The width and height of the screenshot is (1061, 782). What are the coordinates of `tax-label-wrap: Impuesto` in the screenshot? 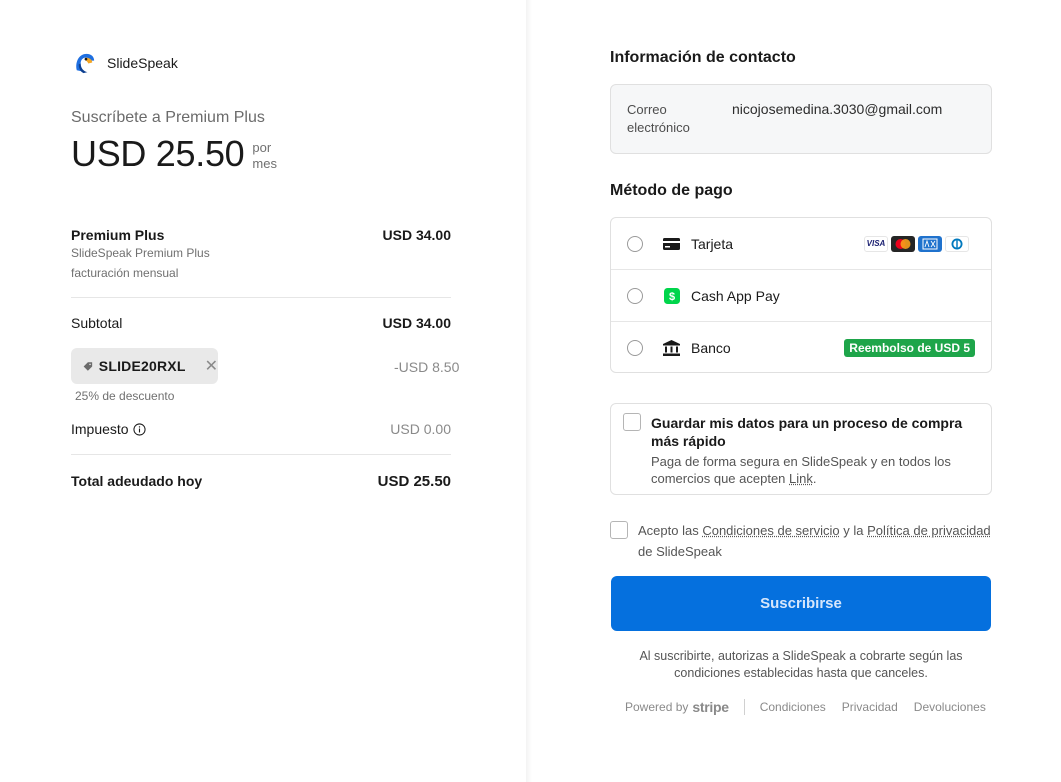 It's located at (108, 429).